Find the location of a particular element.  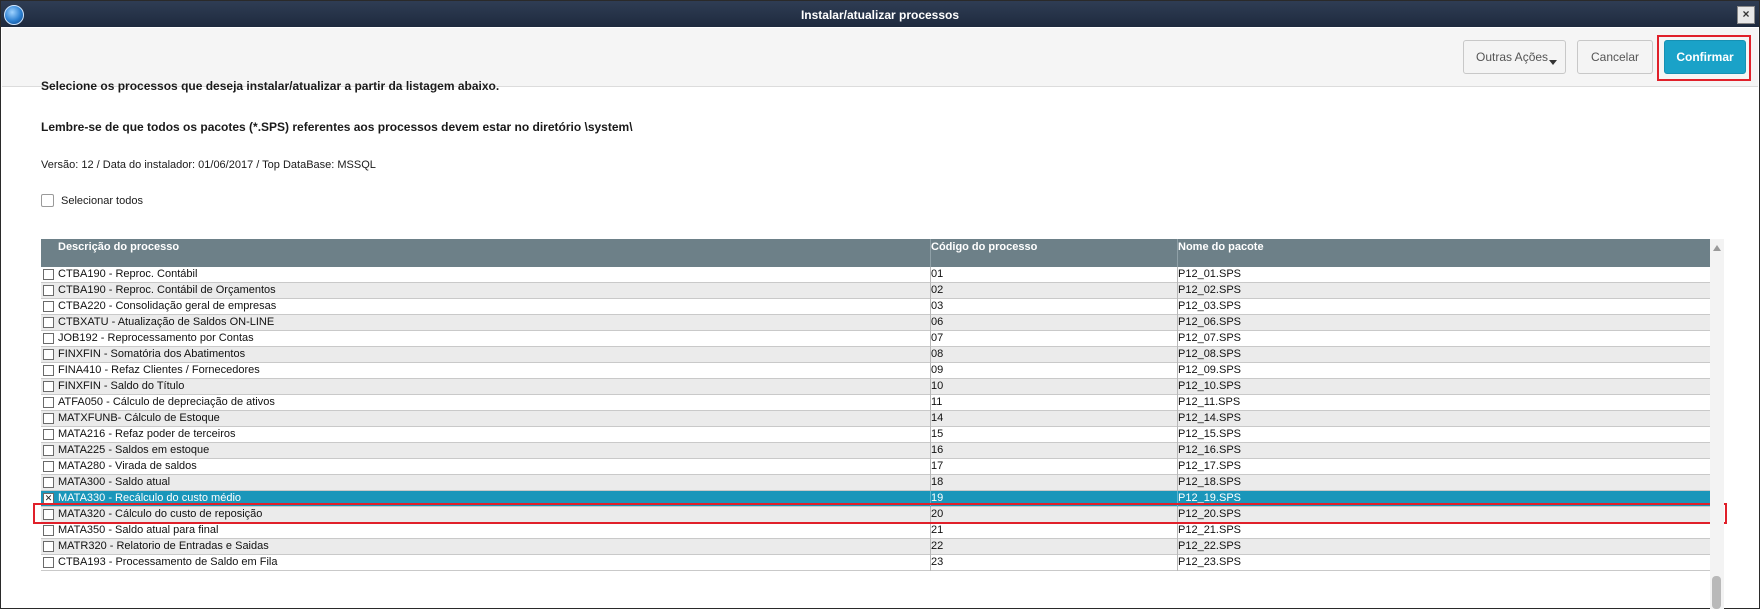

table-row: MATXFUNB- Cálculo de Estoque 14 P12_14.SPS is located at coordinates (881, 419).